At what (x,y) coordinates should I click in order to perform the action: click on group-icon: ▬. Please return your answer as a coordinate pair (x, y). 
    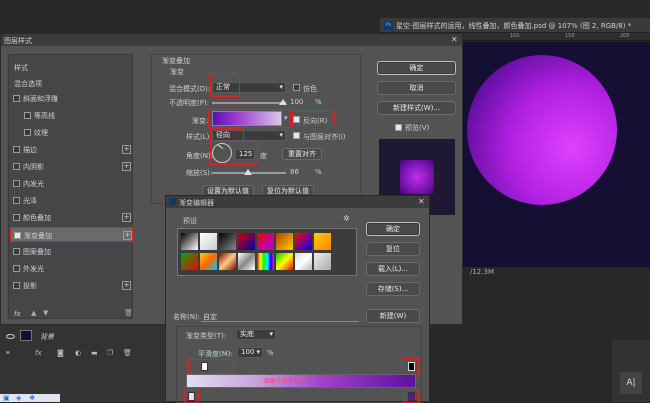
    Looking at the image, I should click on (94, 353).